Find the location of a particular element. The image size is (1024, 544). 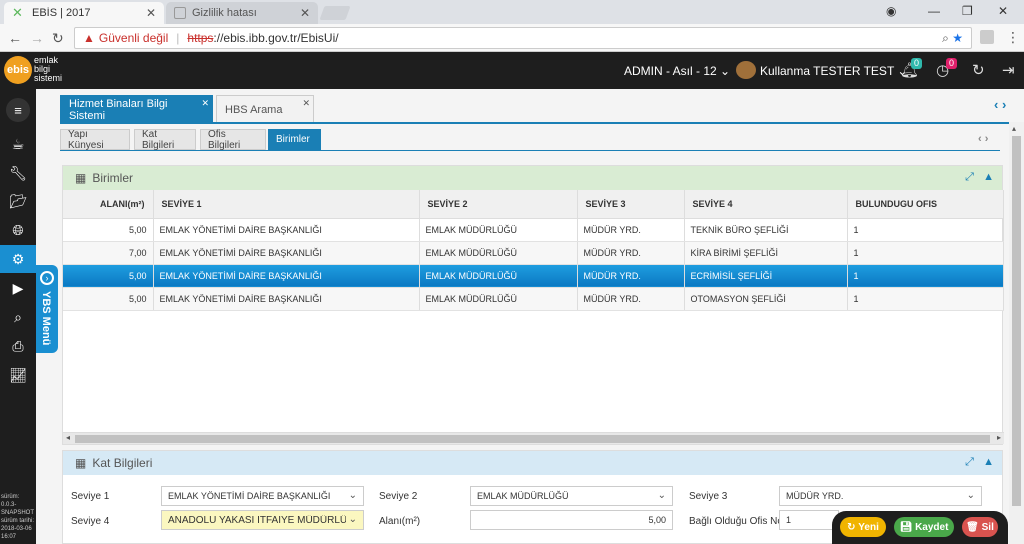

tab-birimler: Birimler is located at coordinates (294, 139).